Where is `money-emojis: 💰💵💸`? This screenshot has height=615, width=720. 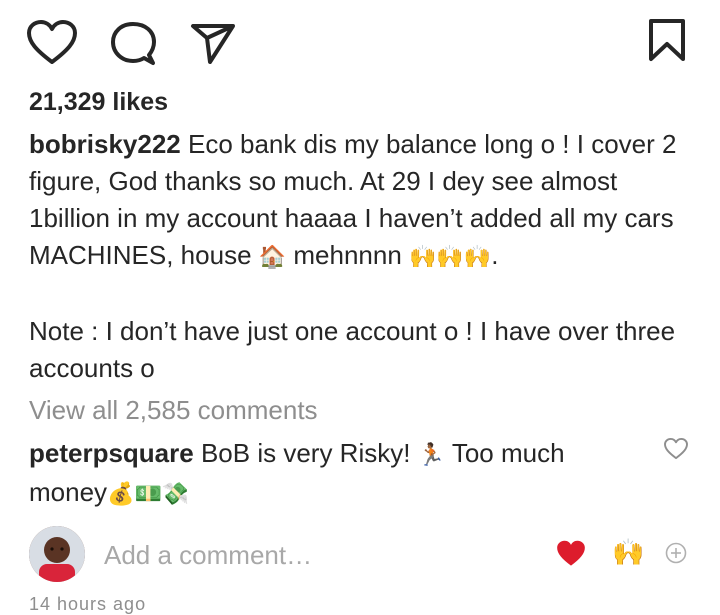
money-emojis: 💰💵💸 is located at coordinates (148, 494).